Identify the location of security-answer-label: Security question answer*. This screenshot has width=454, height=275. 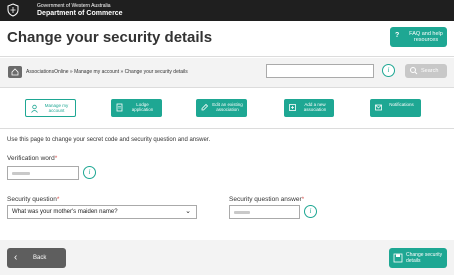
(266, 199).